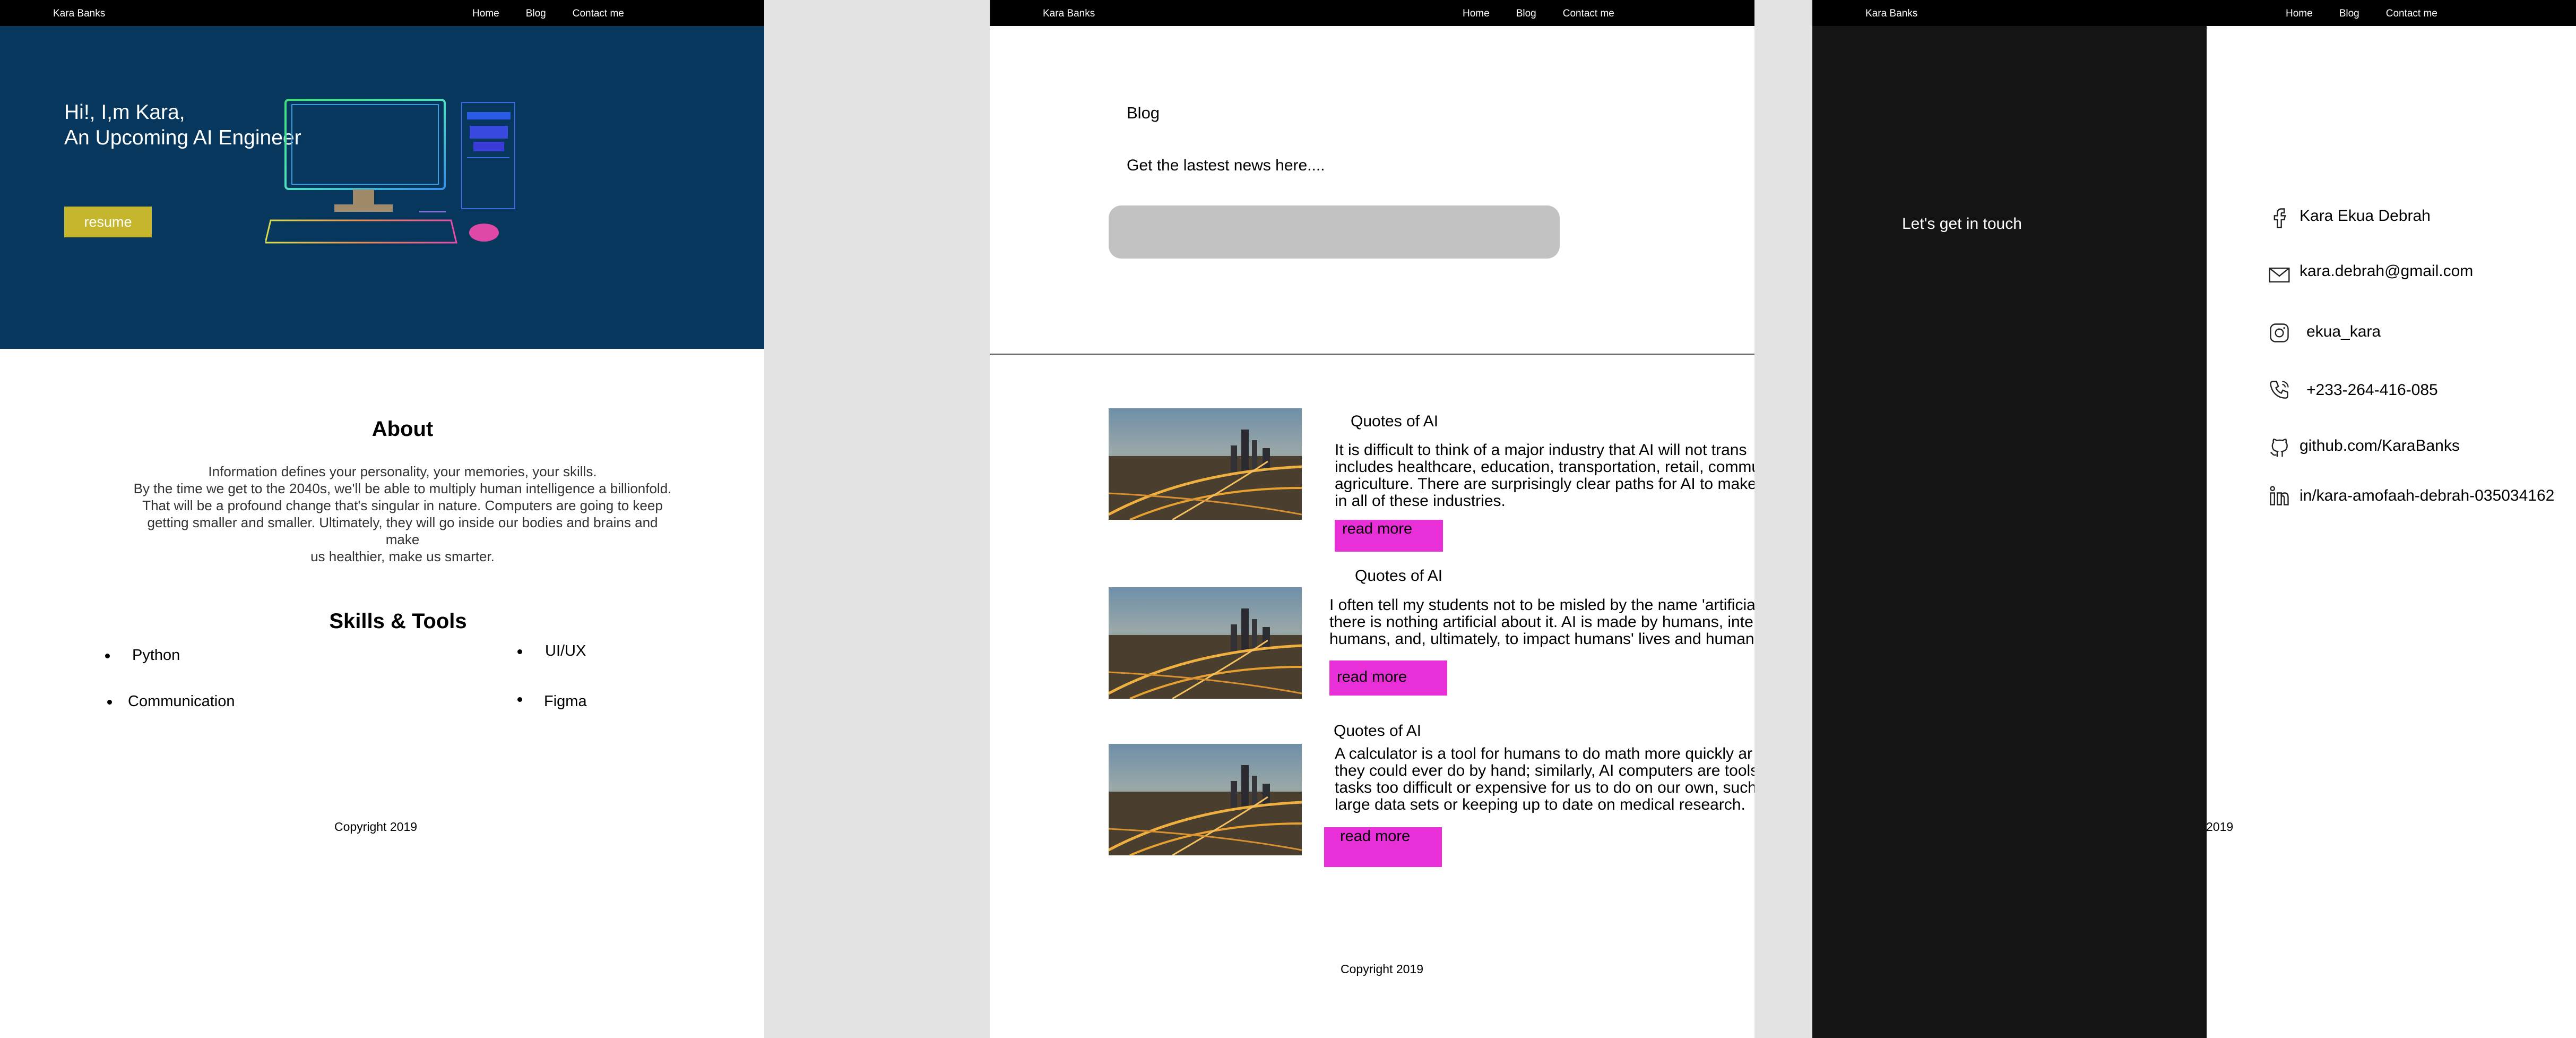 The height and width of the screenshot is (1038, 2576). Describe the element at coordinates (108, 222) in the screenshot. I see `resume-button: resume` at that location.